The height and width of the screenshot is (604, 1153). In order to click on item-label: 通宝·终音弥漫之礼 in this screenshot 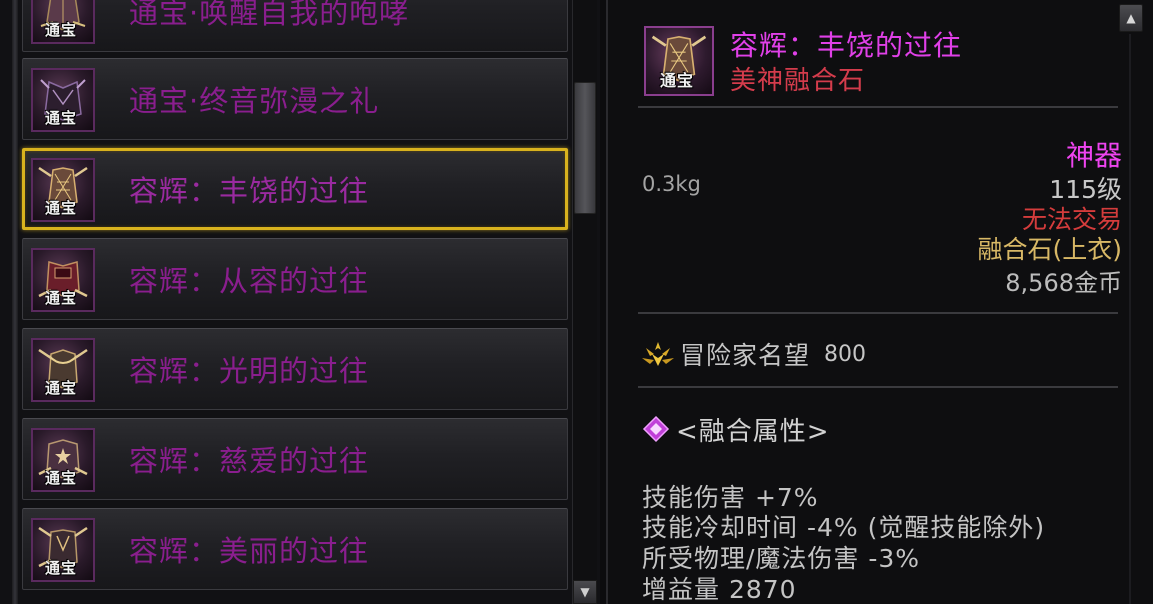, I will do `click(254, 101)`.